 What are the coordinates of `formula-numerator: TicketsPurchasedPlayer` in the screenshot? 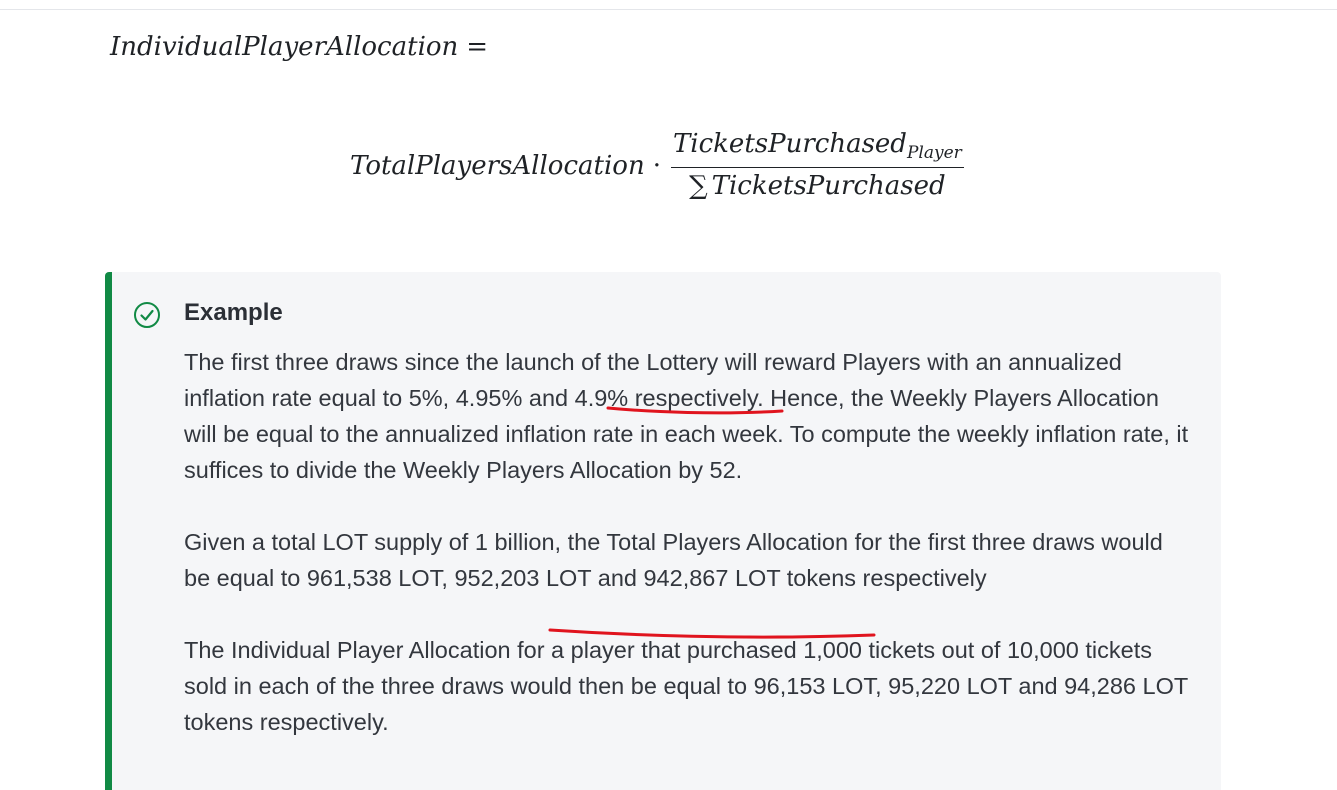 It's located at (817, 148).